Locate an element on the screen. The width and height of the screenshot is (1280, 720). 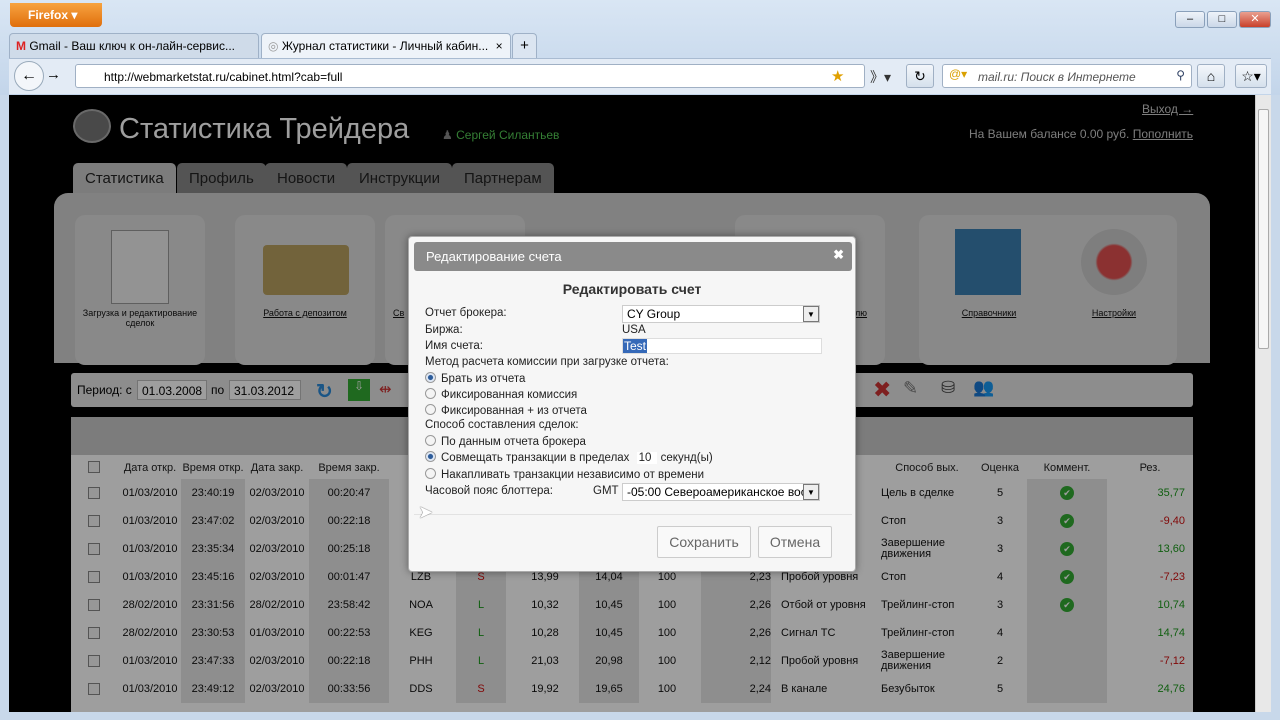
close-window-button: ✕ is located at coordinates (1255, 19).